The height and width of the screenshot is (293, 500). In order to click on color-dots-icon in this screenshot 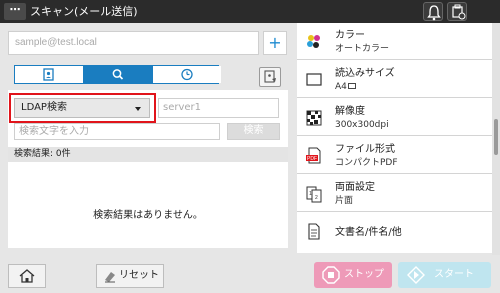, I will do `click(313, 41)`.